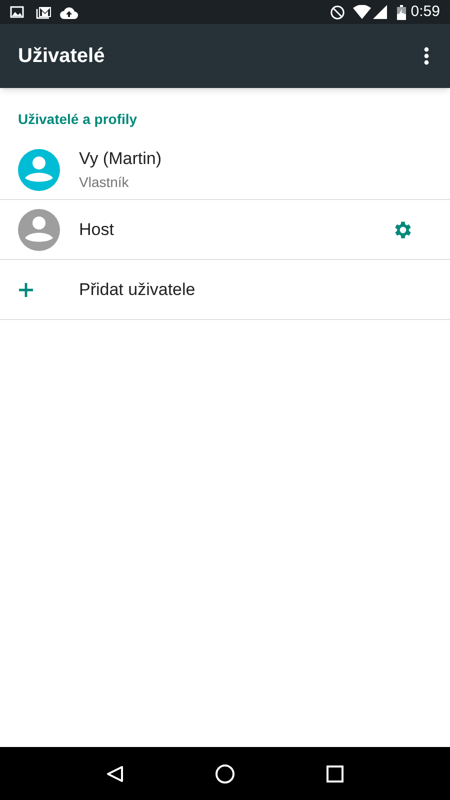  I want to click on do-not-disturb-icon, so click(337, 12).